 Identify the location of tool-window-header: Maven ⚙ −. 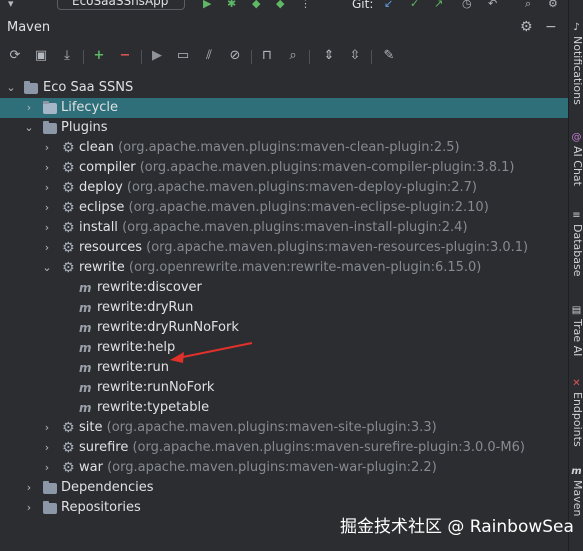
(284, 27).